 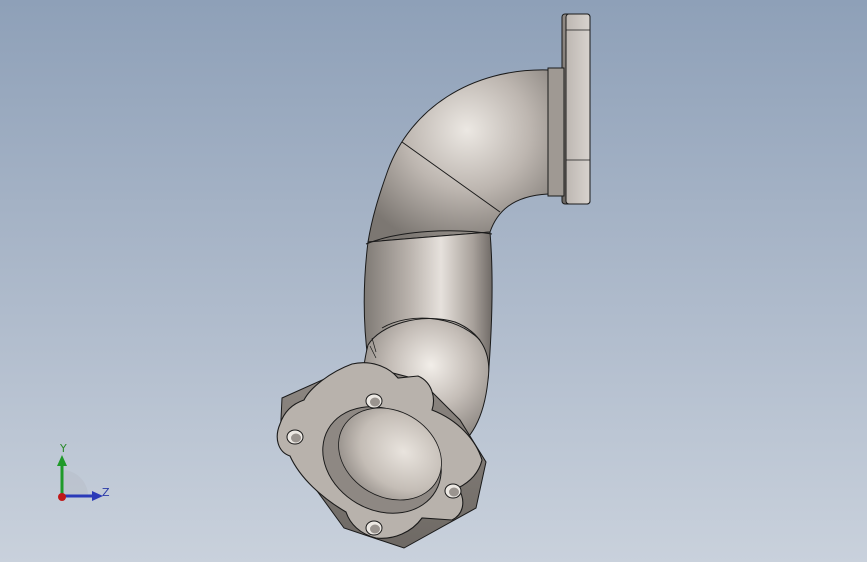 I want to click on triad-z-label: Z, so click(x=106, y=492).